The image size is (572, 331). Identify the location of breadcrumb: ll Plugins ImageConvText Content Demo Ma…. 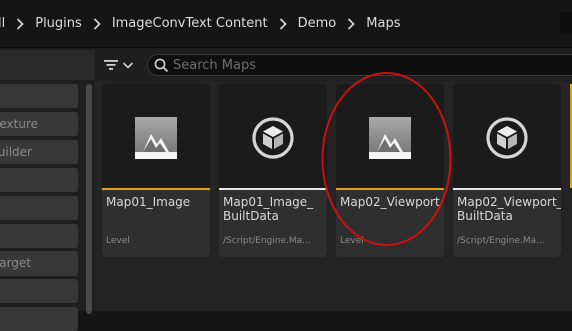
(200, 23).